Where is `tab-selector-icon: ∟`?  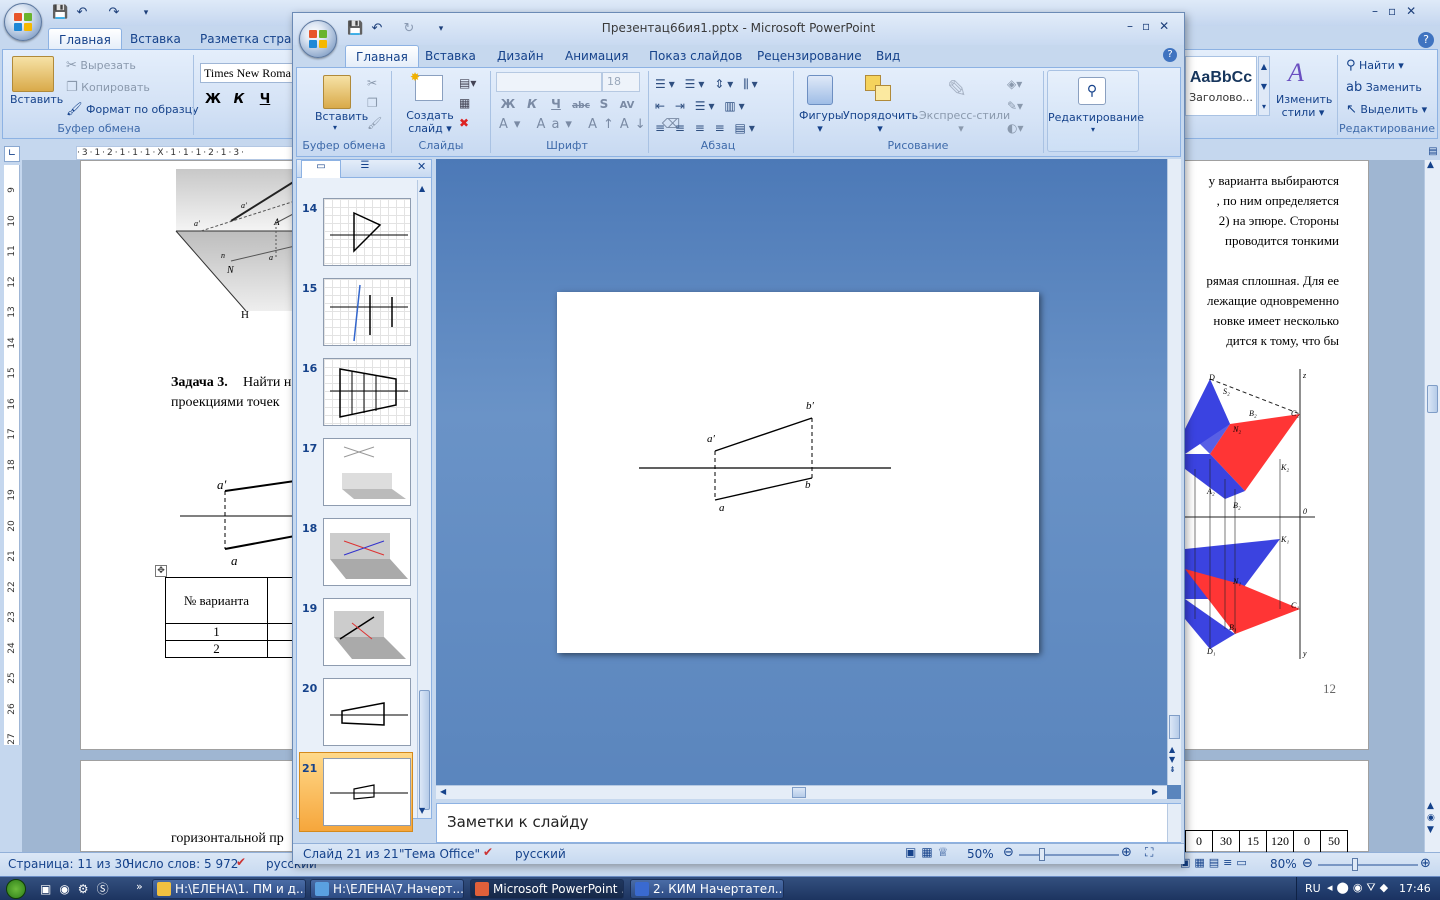 tab-selector-icon: ∟ is located at coordinates (12, 154).